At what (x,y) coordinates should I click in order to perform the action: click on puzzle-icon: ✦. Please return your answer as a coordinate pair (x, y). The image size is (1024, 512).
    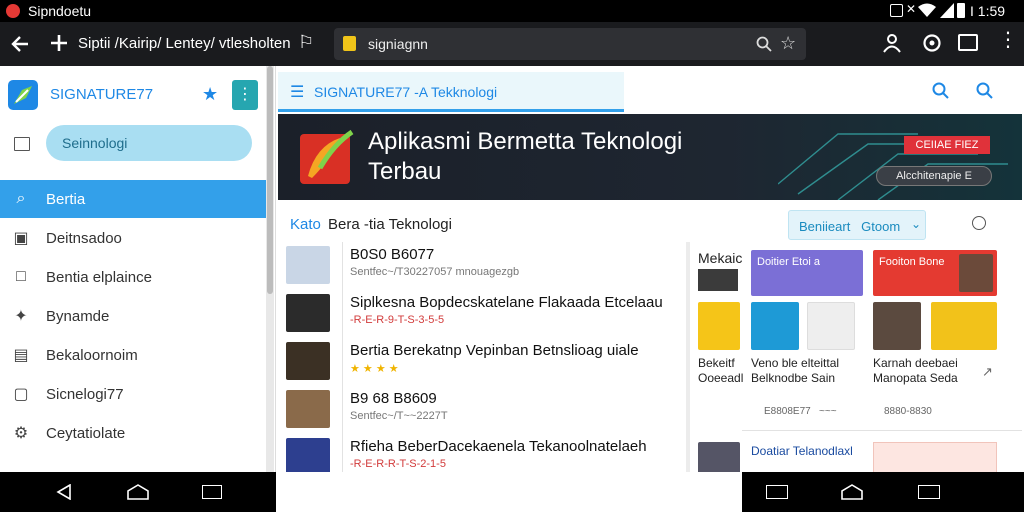
    Looking at the image, I should click on (21, 316).